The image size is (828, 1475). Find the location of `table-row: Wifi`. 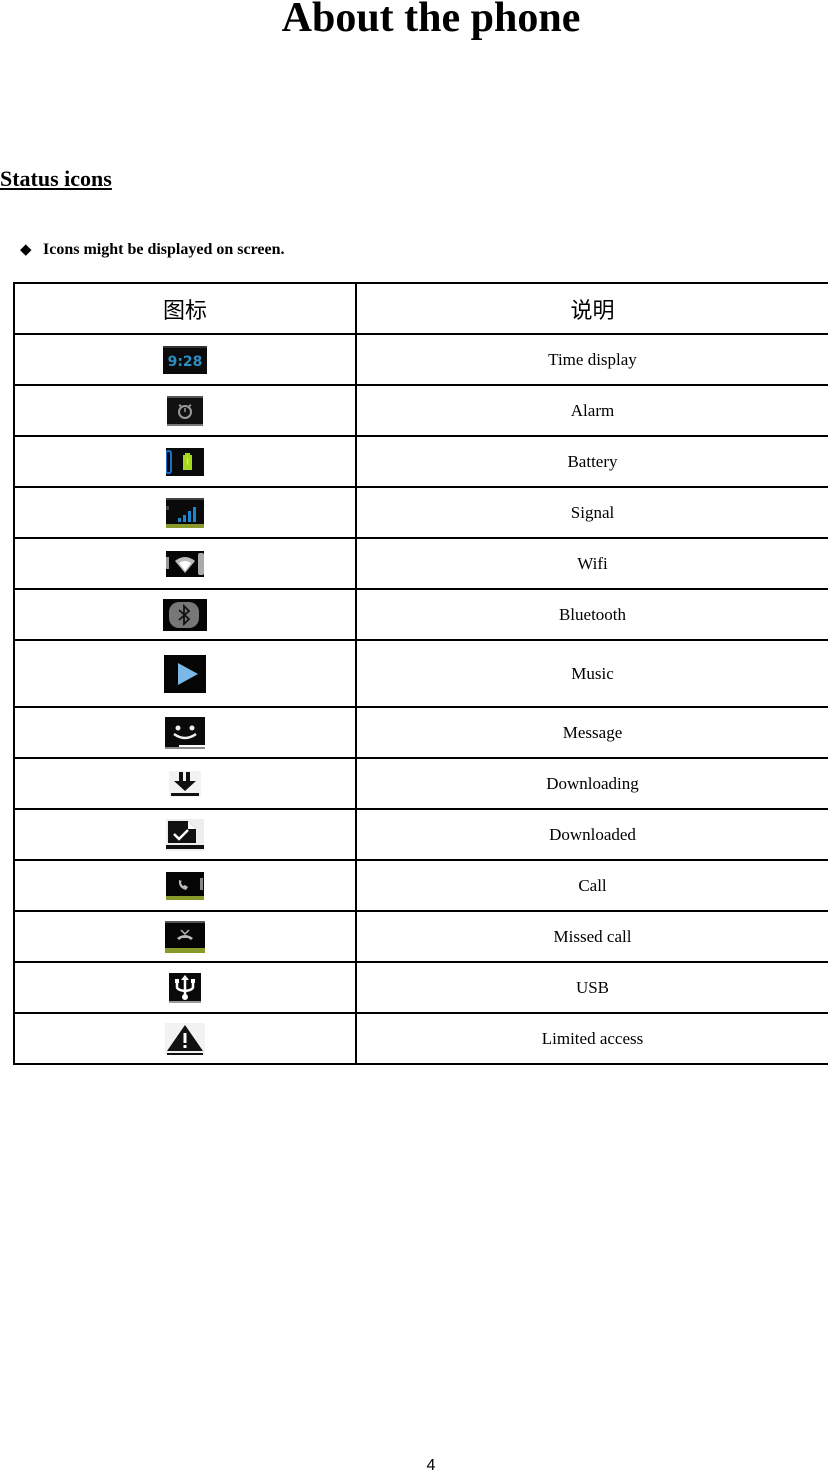

table-row: Wifi is located at coordinates (420, 563).